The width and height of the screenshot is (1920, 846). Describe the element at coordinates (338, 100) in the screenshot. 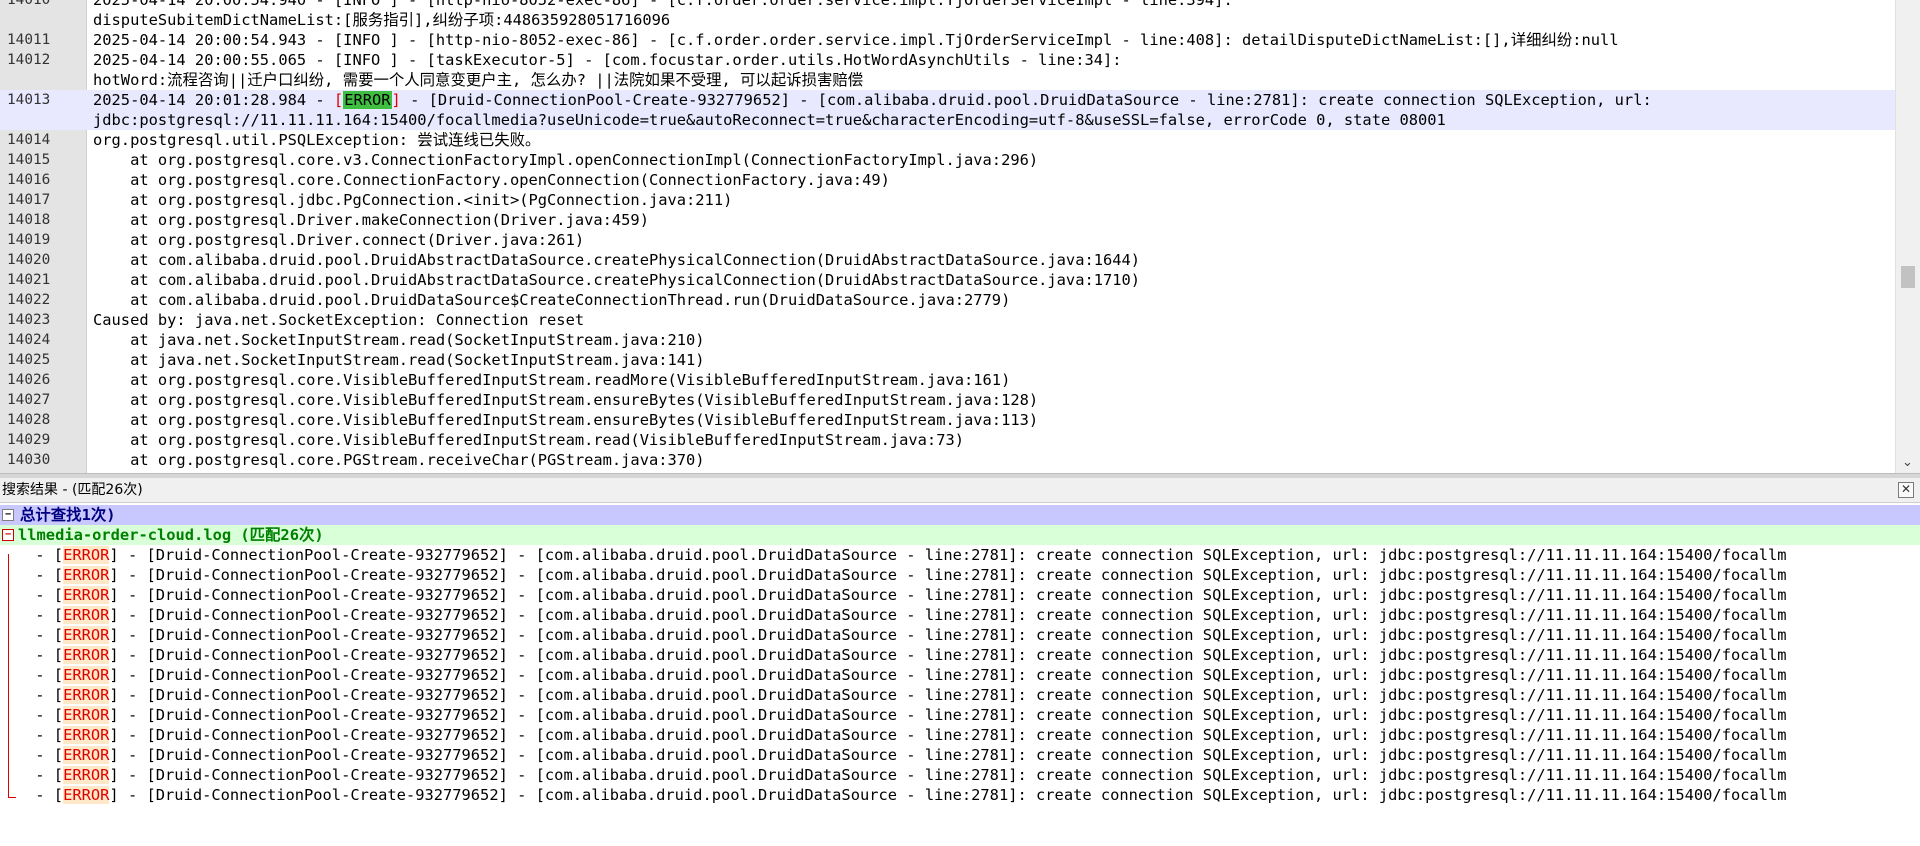

I see `bracket-open: [` at that location.